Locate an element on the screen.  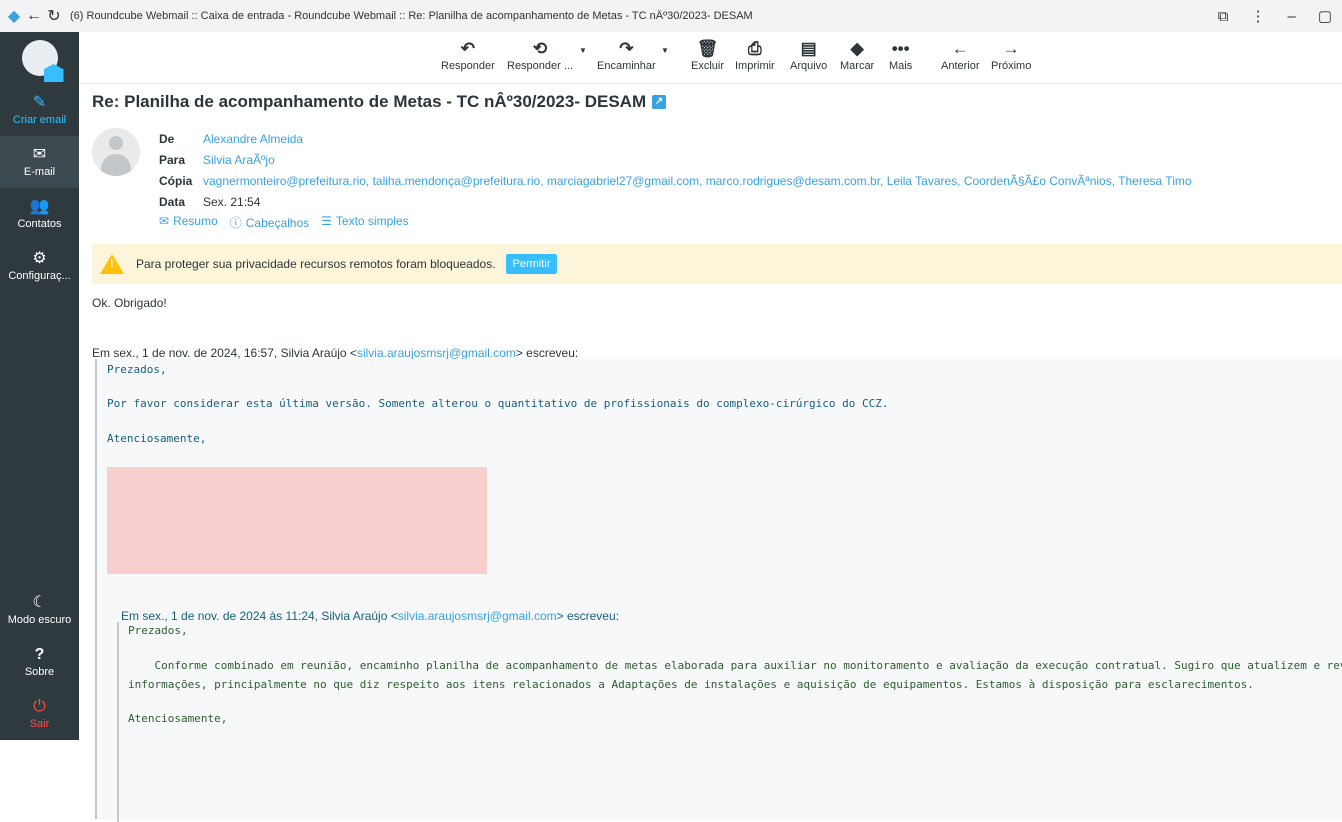
tag-icon: ◆ is located at coordinates (857, 48).